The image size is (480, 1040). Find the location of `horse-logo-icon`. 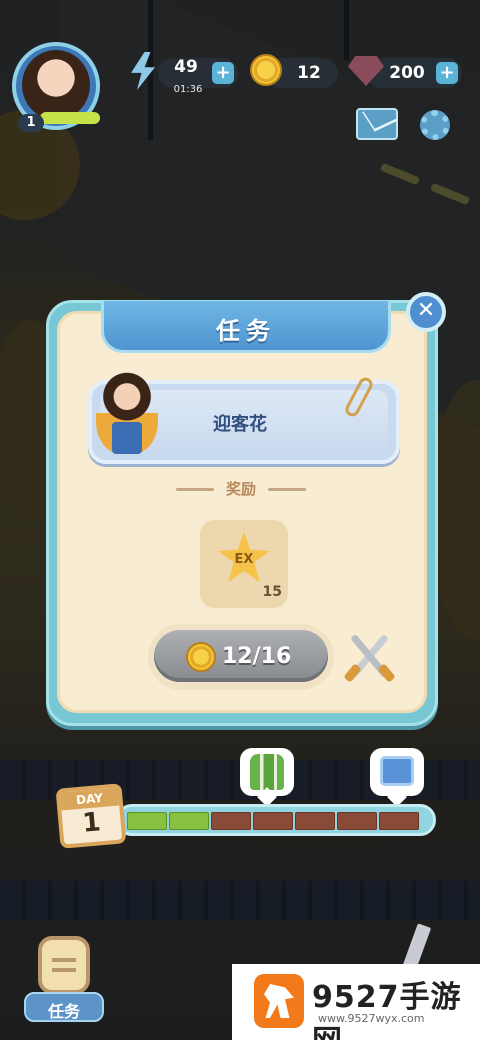

horse-logo-icon is located at coordinates (279, 1001).